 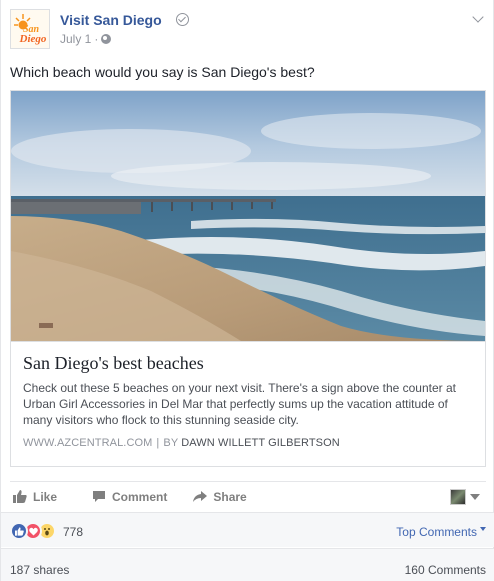 I want to click on post-meta: July 1 ·, so click(x=86, y=39).